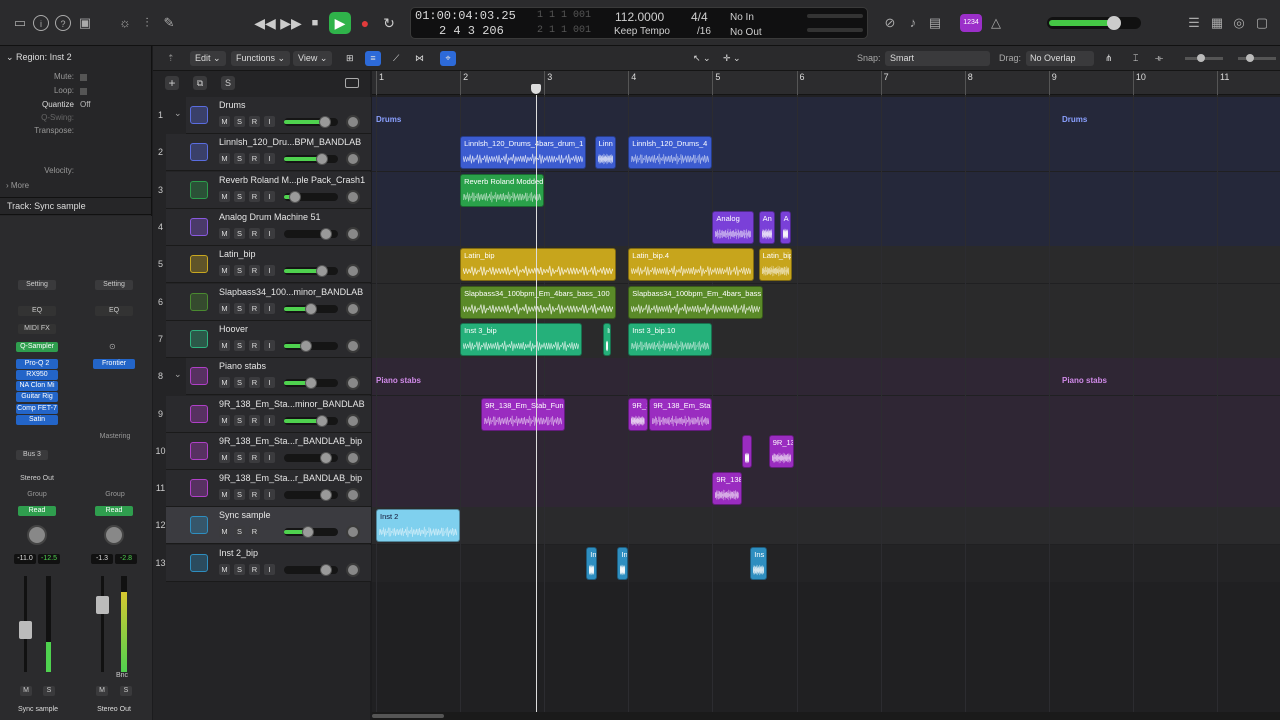 This screenshot has width=1280, height=720. What do you see at coordinates (1262, 23) in the screenshot?
I see `browser-icon: ▢` at bounding box center [1262, 23].